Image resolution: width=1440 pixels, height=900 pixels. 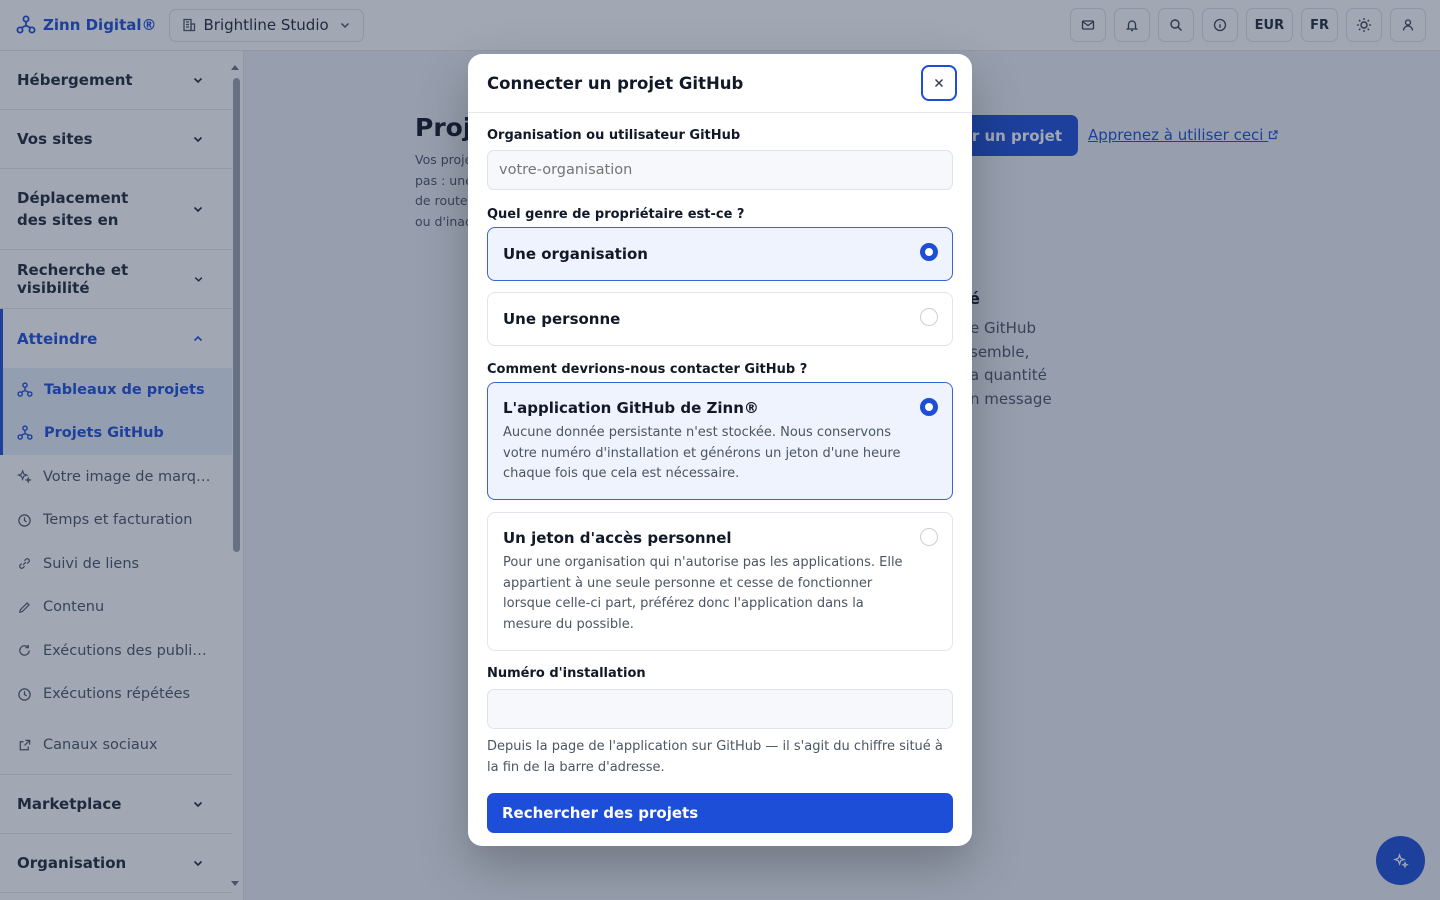 What do you see at coordinates (616, 214) in the screenshot?
I see `owner-question: Quel genre de propriétaire est-ce ?` at bounding box center [616, 214].